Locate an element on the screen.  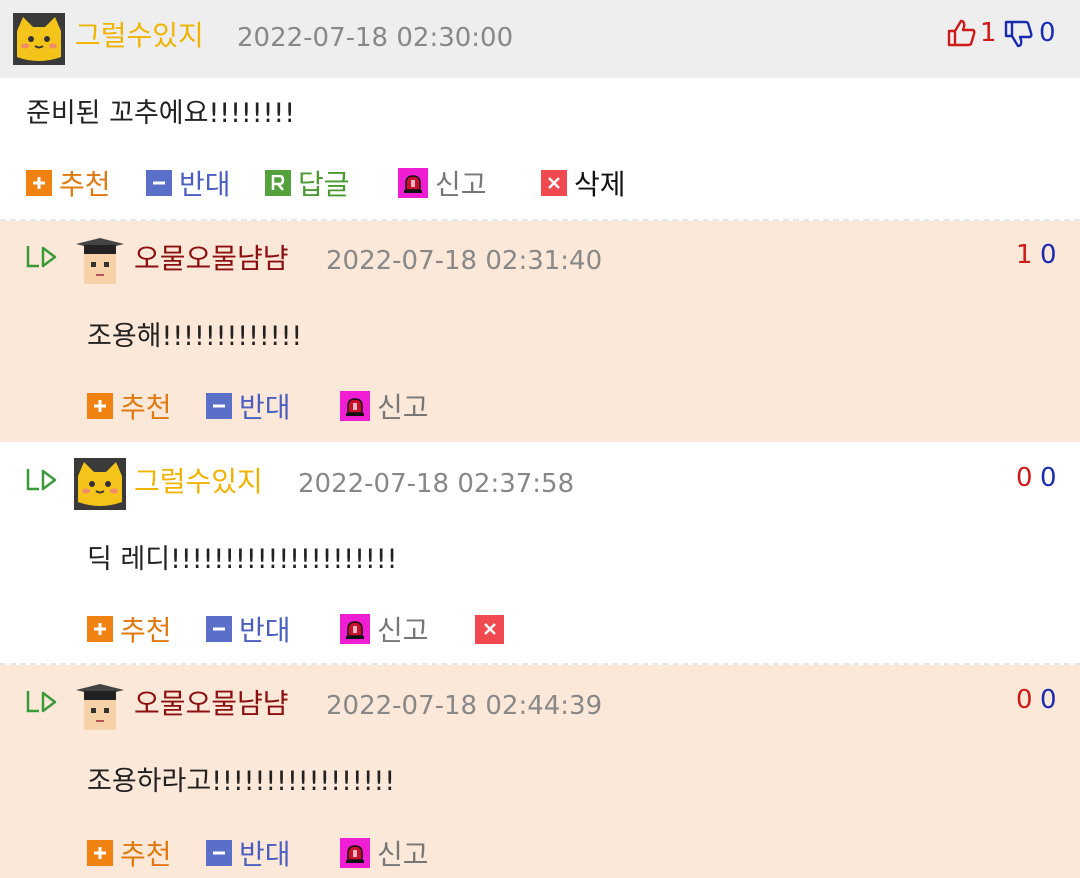
thumbs-down-icon is located at coordinates (1019, 34).